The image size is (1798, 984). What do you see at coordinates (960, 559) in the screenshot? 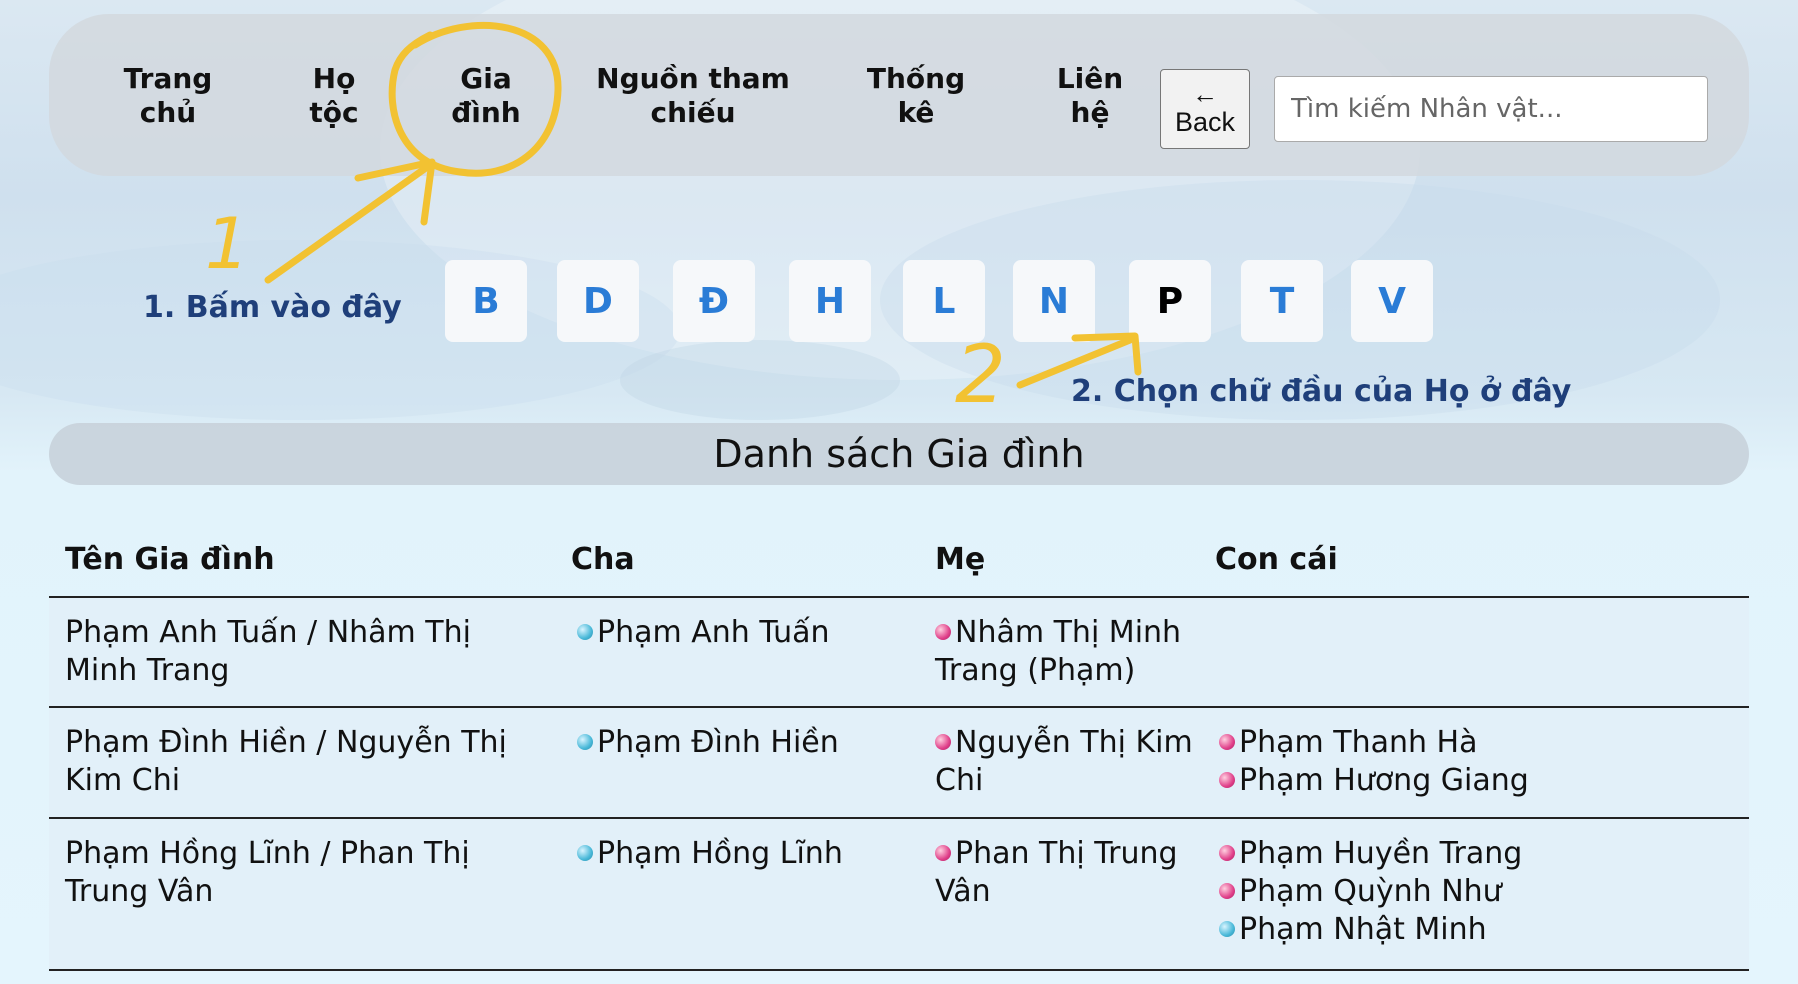
I see `column-header-mother: Mẹ` at bounding box center [960, 559].